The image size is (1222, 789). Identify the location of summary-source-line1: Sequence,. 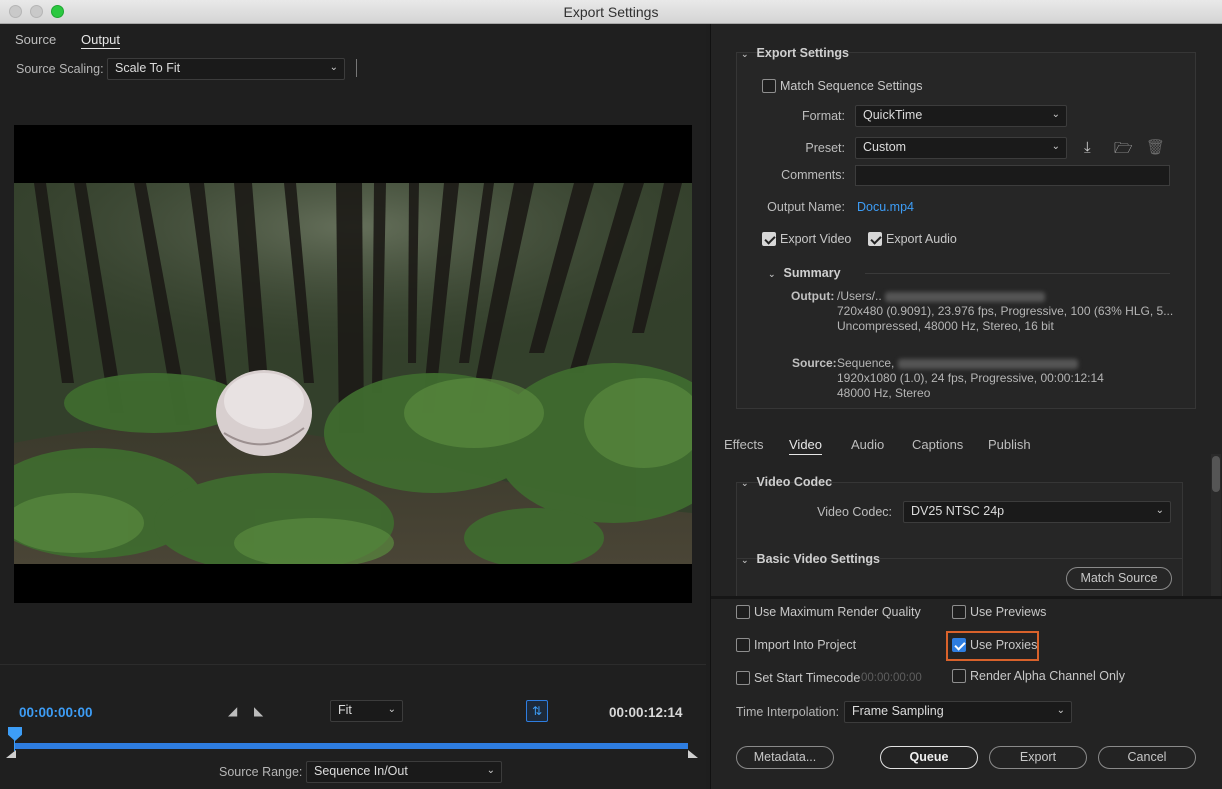
(957, 363).